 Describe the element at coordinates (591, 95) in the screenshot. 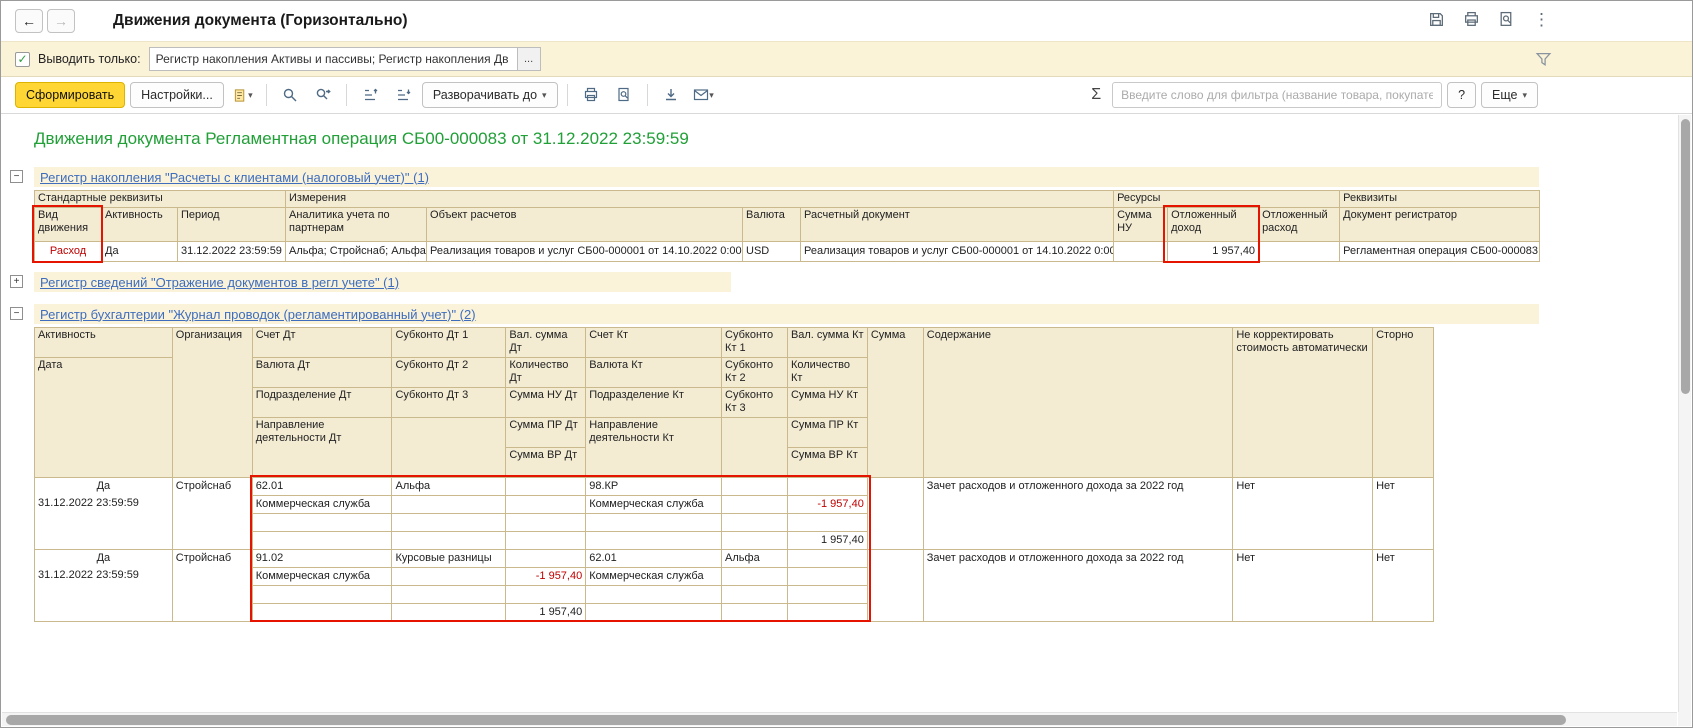

I see `print-button` at that location.